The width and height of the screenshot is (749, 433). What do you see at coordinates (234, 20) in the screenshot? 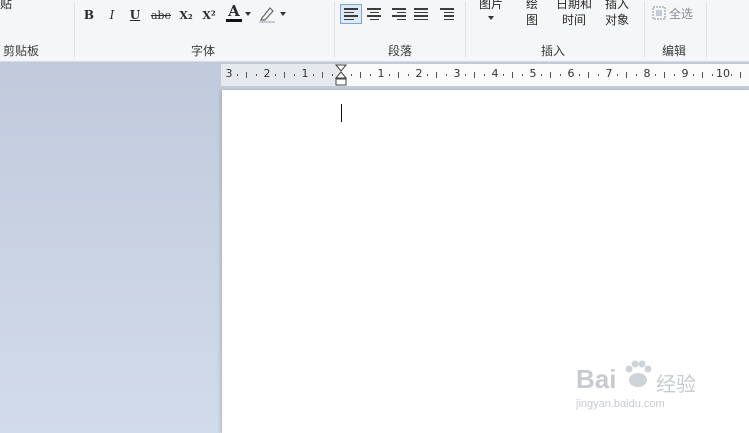
I see `font-color-bar` at bounding box center [234, 20].